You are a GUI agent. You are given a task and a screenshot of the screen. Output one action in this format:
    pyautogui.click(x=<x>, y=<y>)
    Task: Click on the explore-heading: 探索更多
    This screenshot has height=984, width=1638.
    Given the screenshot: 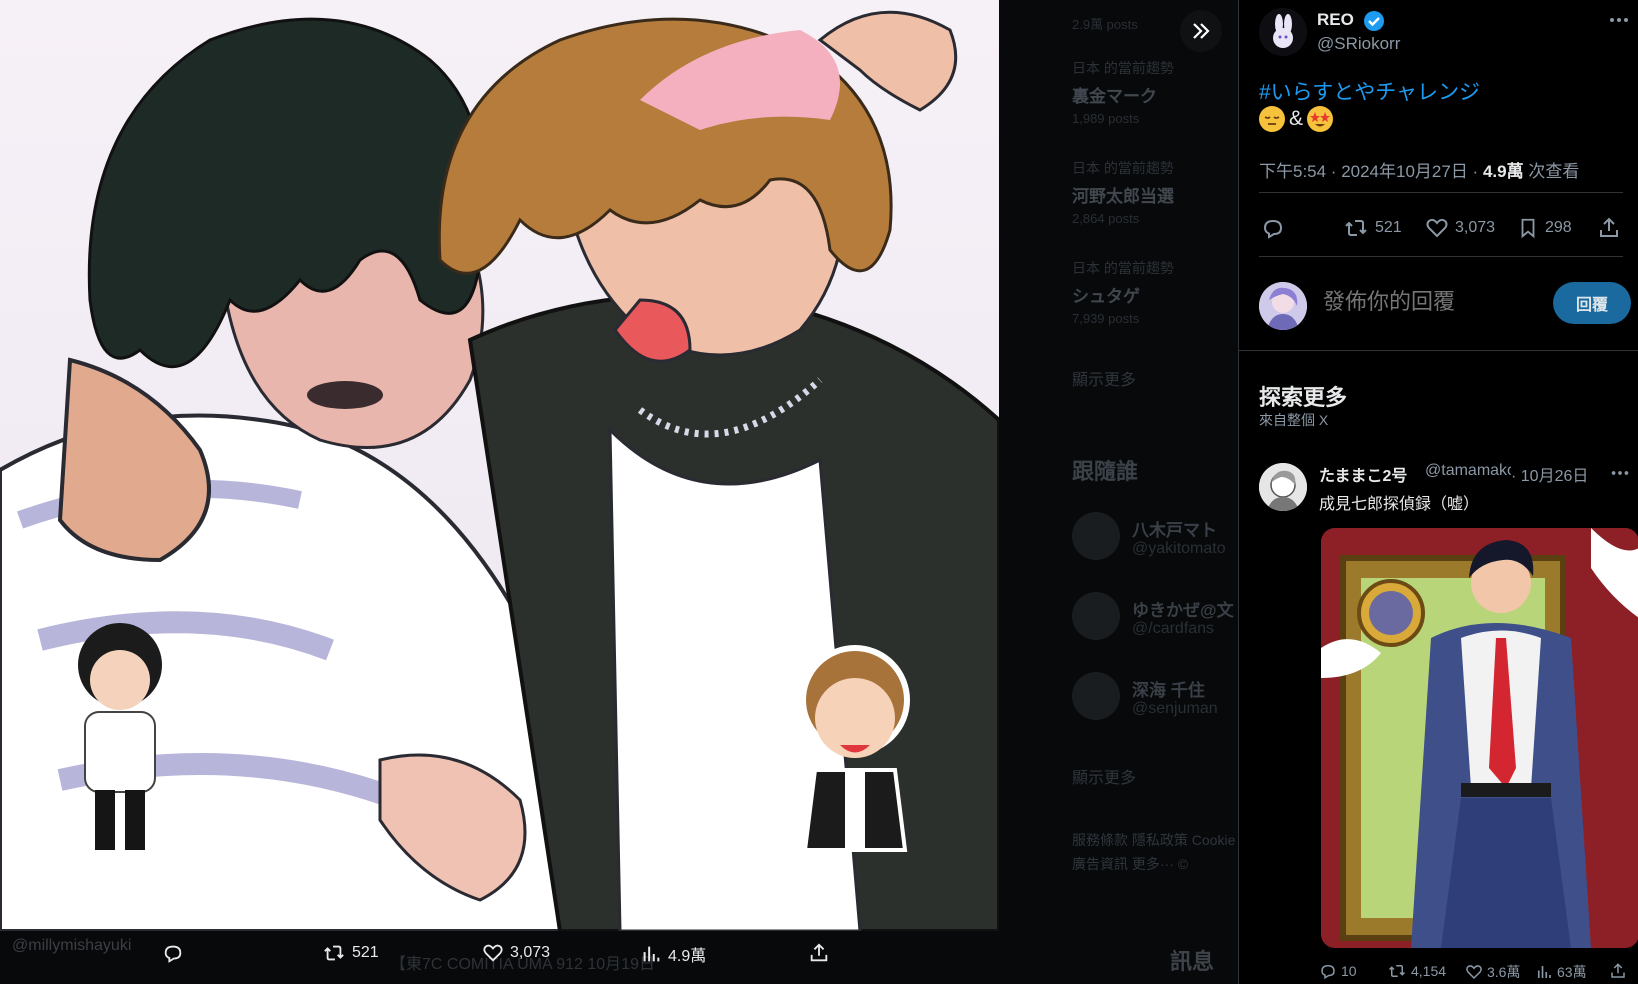 What is the action you would take?
    pyautogui.click(x=1303, y=397)
    